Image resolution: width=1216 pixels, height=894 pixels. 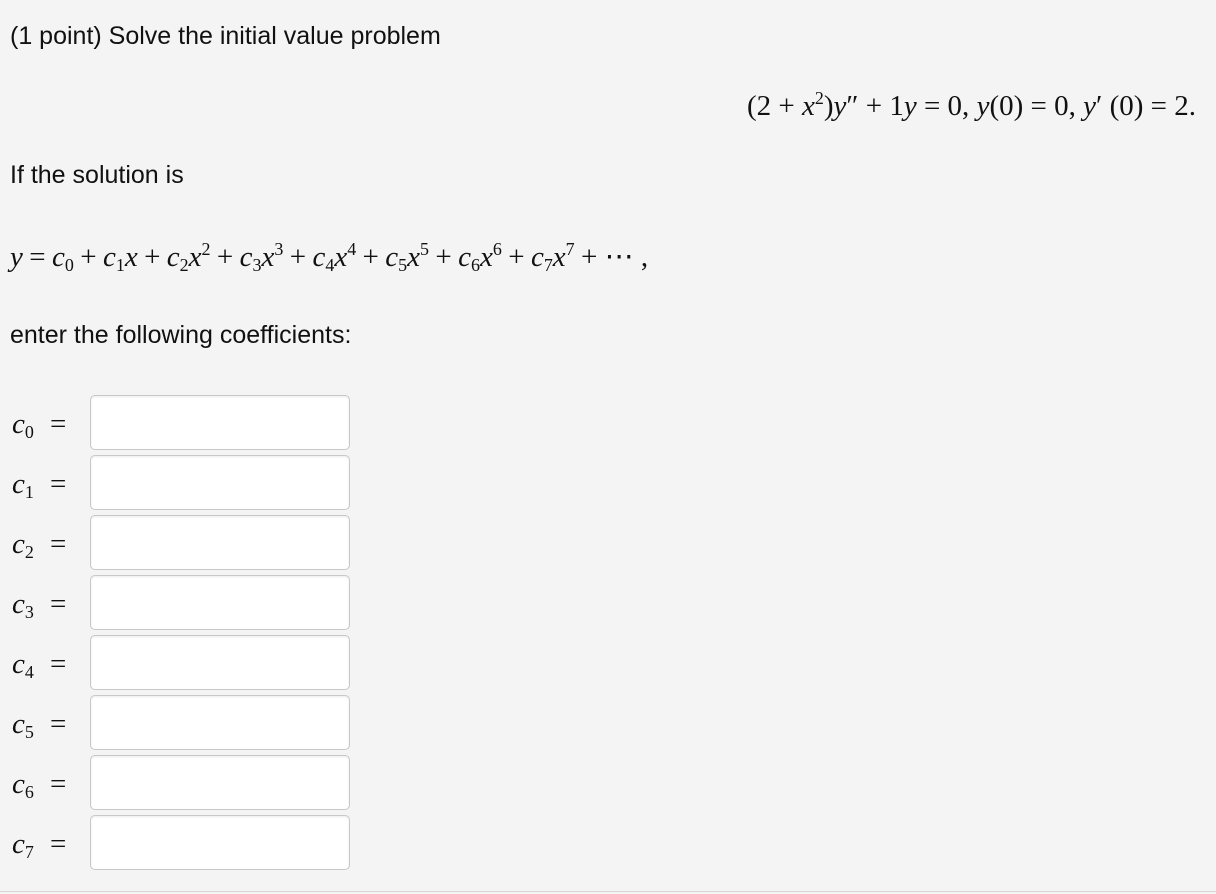 I want to click on series-term: c3x3, so click(x=261, y=256).